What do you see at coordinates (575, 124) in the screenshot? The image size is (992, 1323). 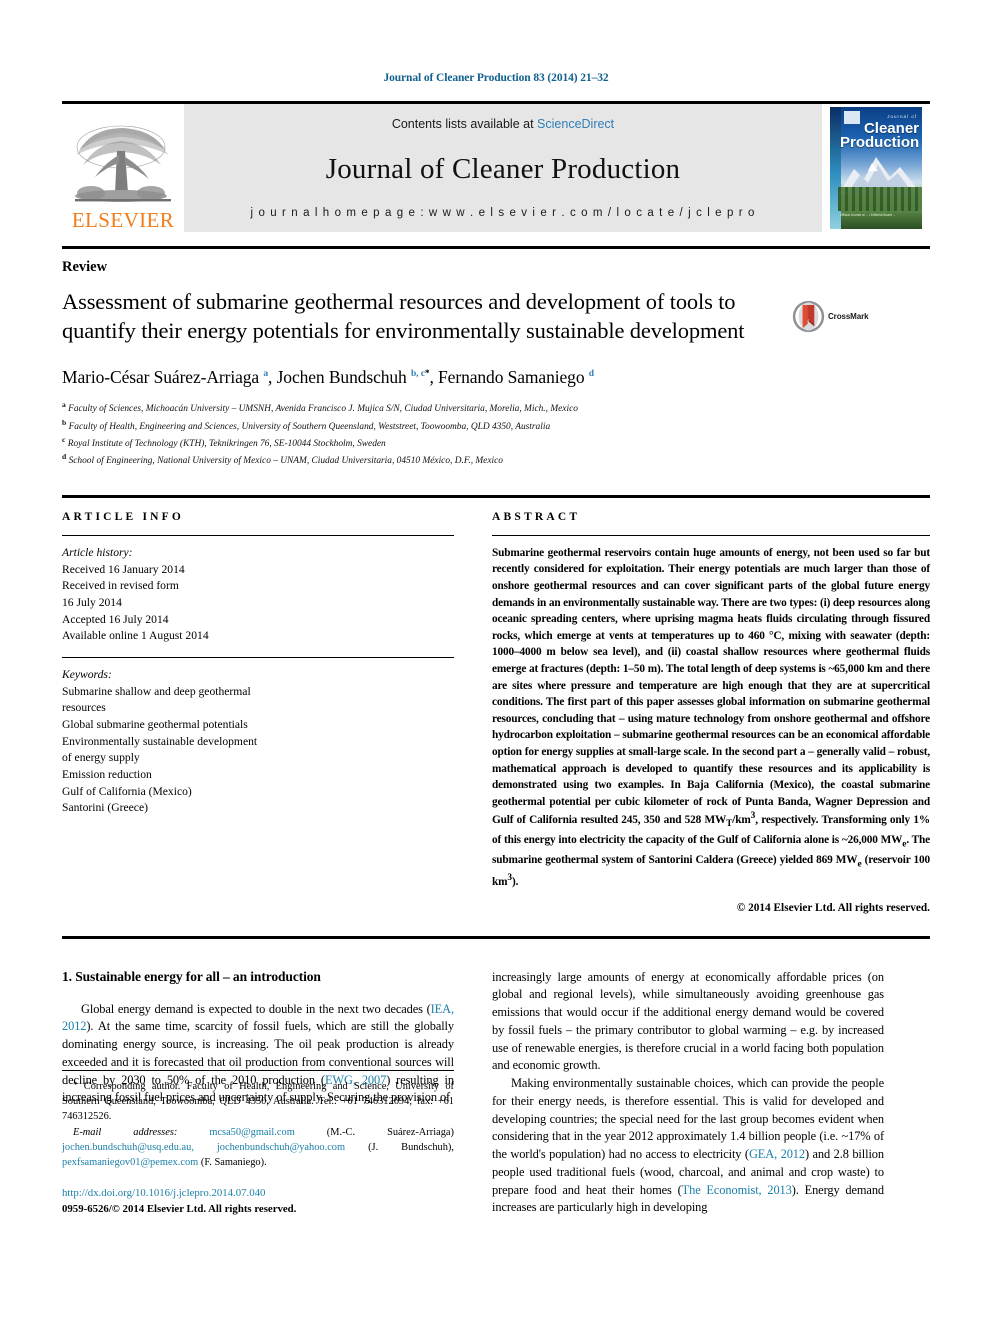 I see `sciencedirect-link: ScienceDirect` at bounding box center [575, 124].